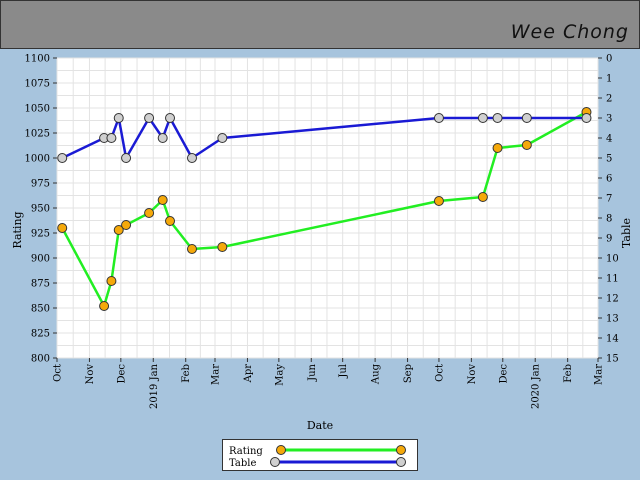 The width and height of the screenshot is (640, 480). What do you see at coordinates (401, 462) in the screenshot?
I see `legend-table-marker-end` at bounding box center [401, 462].